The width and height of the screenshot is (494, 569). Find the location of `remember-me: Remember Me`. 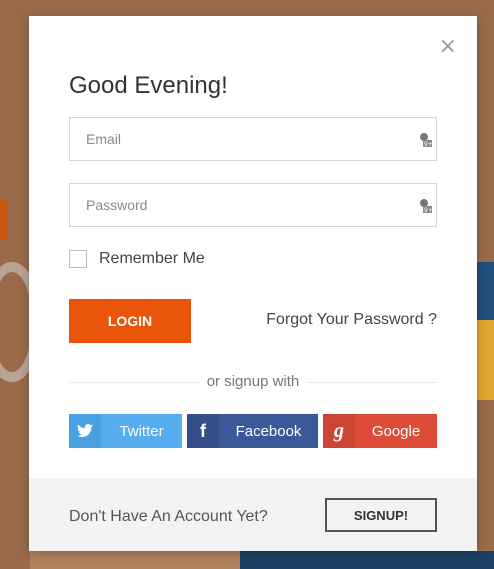

remember-me: Remember Me is located at coordinates (137, 259).